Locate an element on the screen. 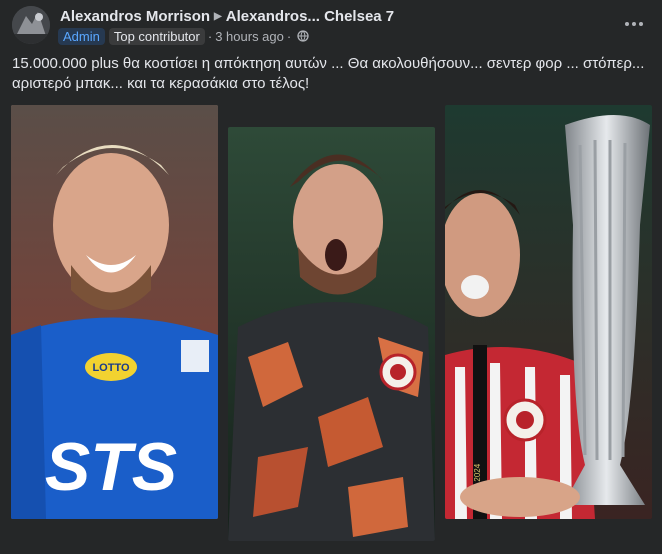  author-name: Alexandros Morrison is located at coordinates (135, 16).